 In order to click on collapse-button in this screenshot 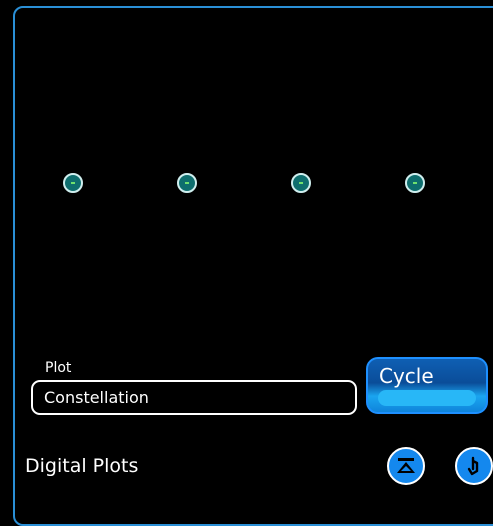, I will do `click(406, 466)`.